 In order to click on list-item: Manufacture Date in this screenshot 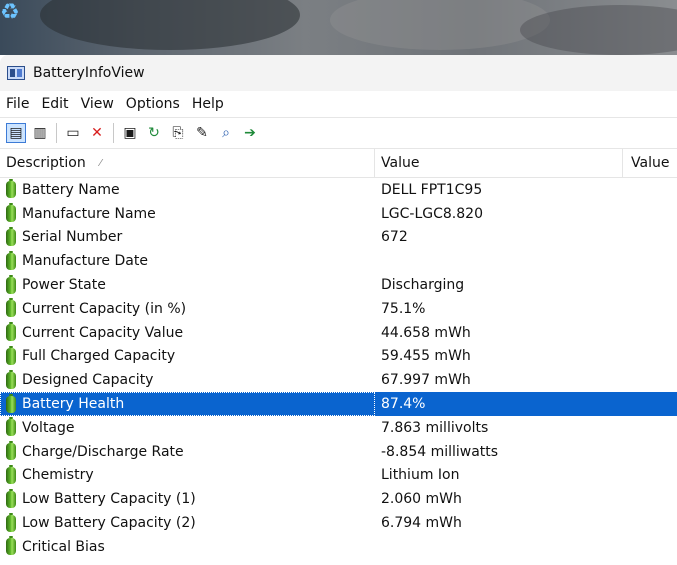, I will do `click(338, 261)`.